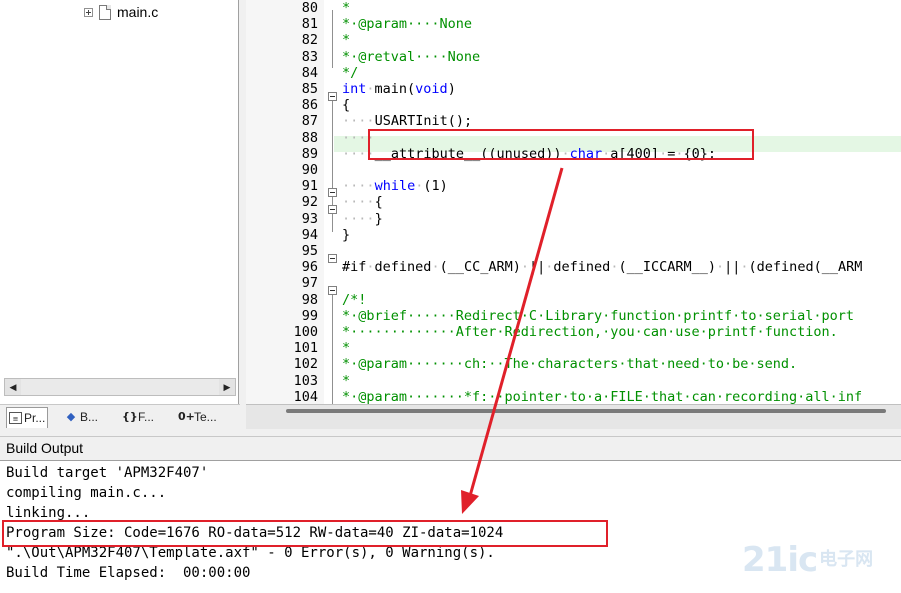 The height and width of the screenshot is (593, 901). What do you see at coordinates (470, 502) in the screenshot?
I see `arrow-head-icon` at bounding box center [470, 502].